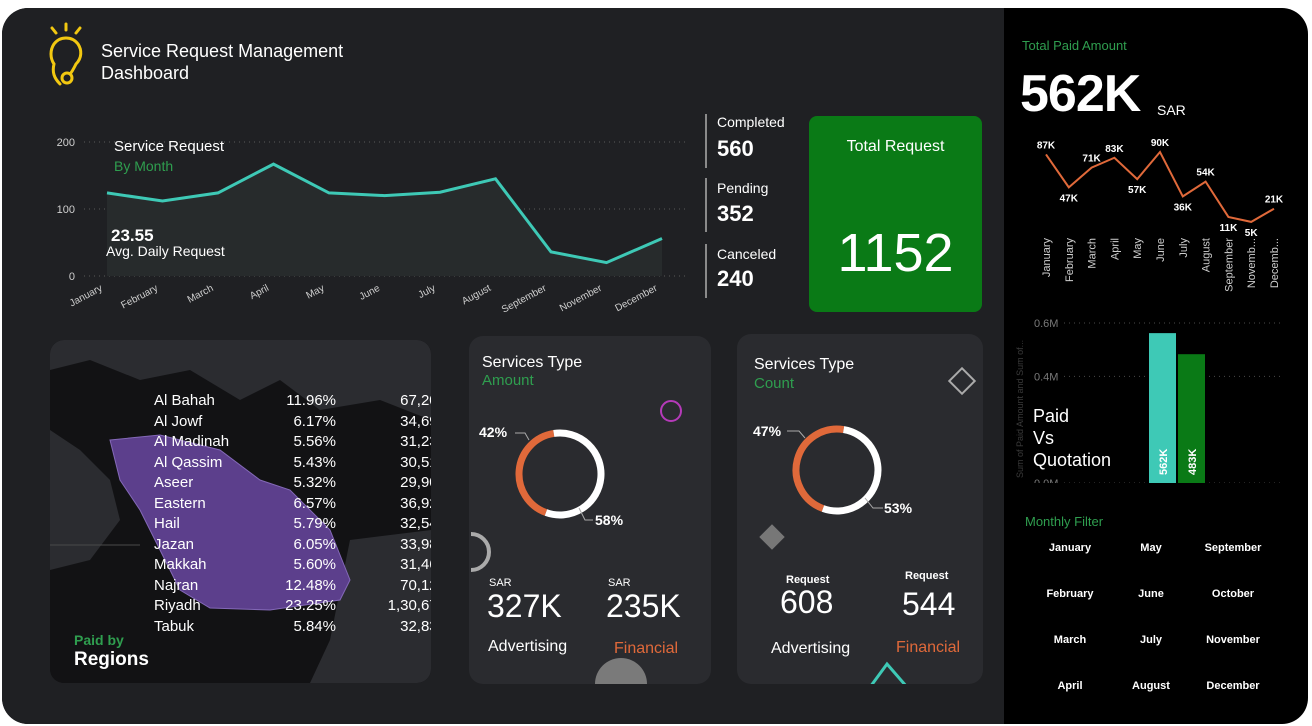  What do you see at coordinates (222, 62) in the screenshot?
I see `dashboard-title: Service Request Management Dashboard` at bounding box center [222, 62].